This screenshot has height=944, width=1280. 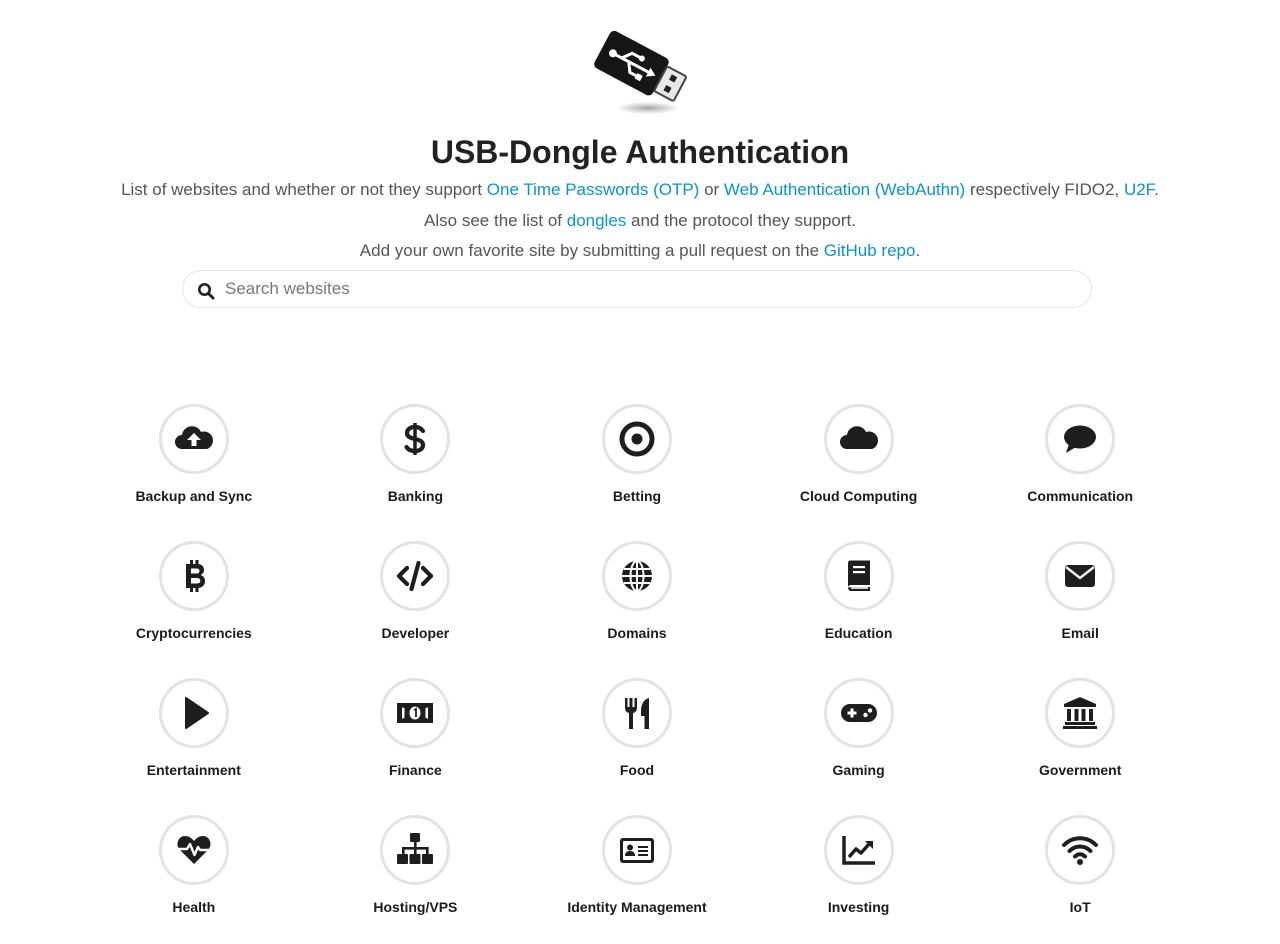 I want to click on gamepad-icon, so click(x=858, y=713).